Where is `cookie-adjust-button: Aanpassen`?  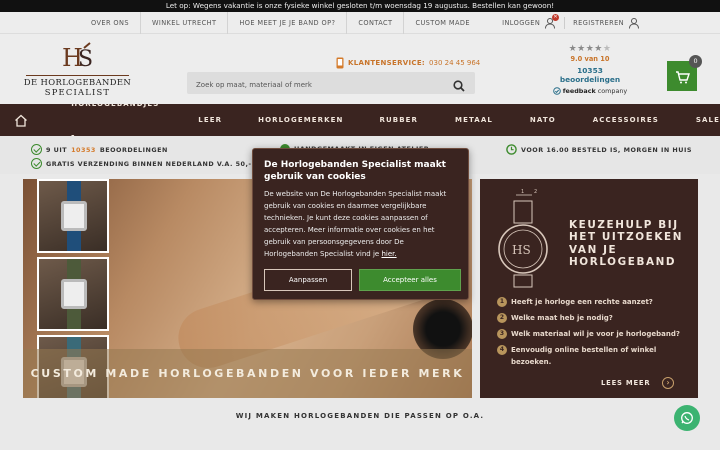 cookie-adjust-button: Aanpassen is located at coordinates (308, 280).